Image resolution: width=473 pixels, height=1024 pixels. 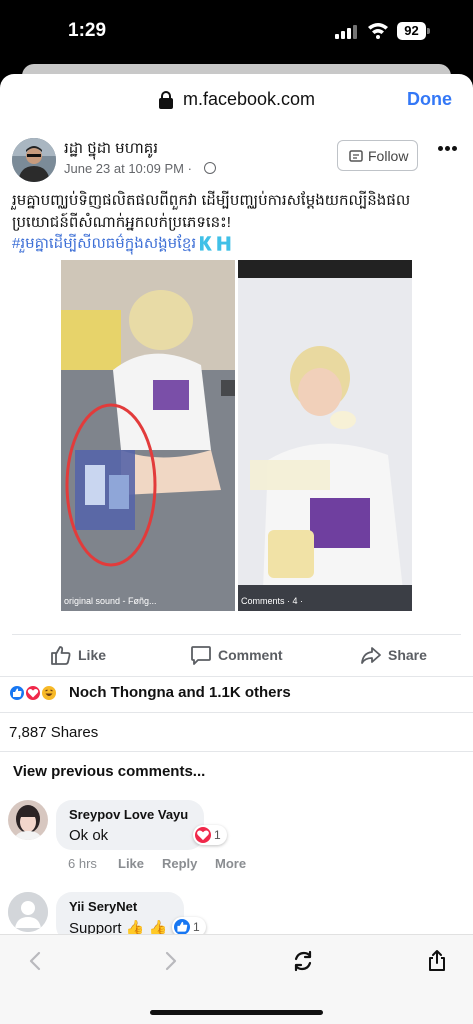 I want to click on comment-text: Ok ok, so click(x=89, y=835).